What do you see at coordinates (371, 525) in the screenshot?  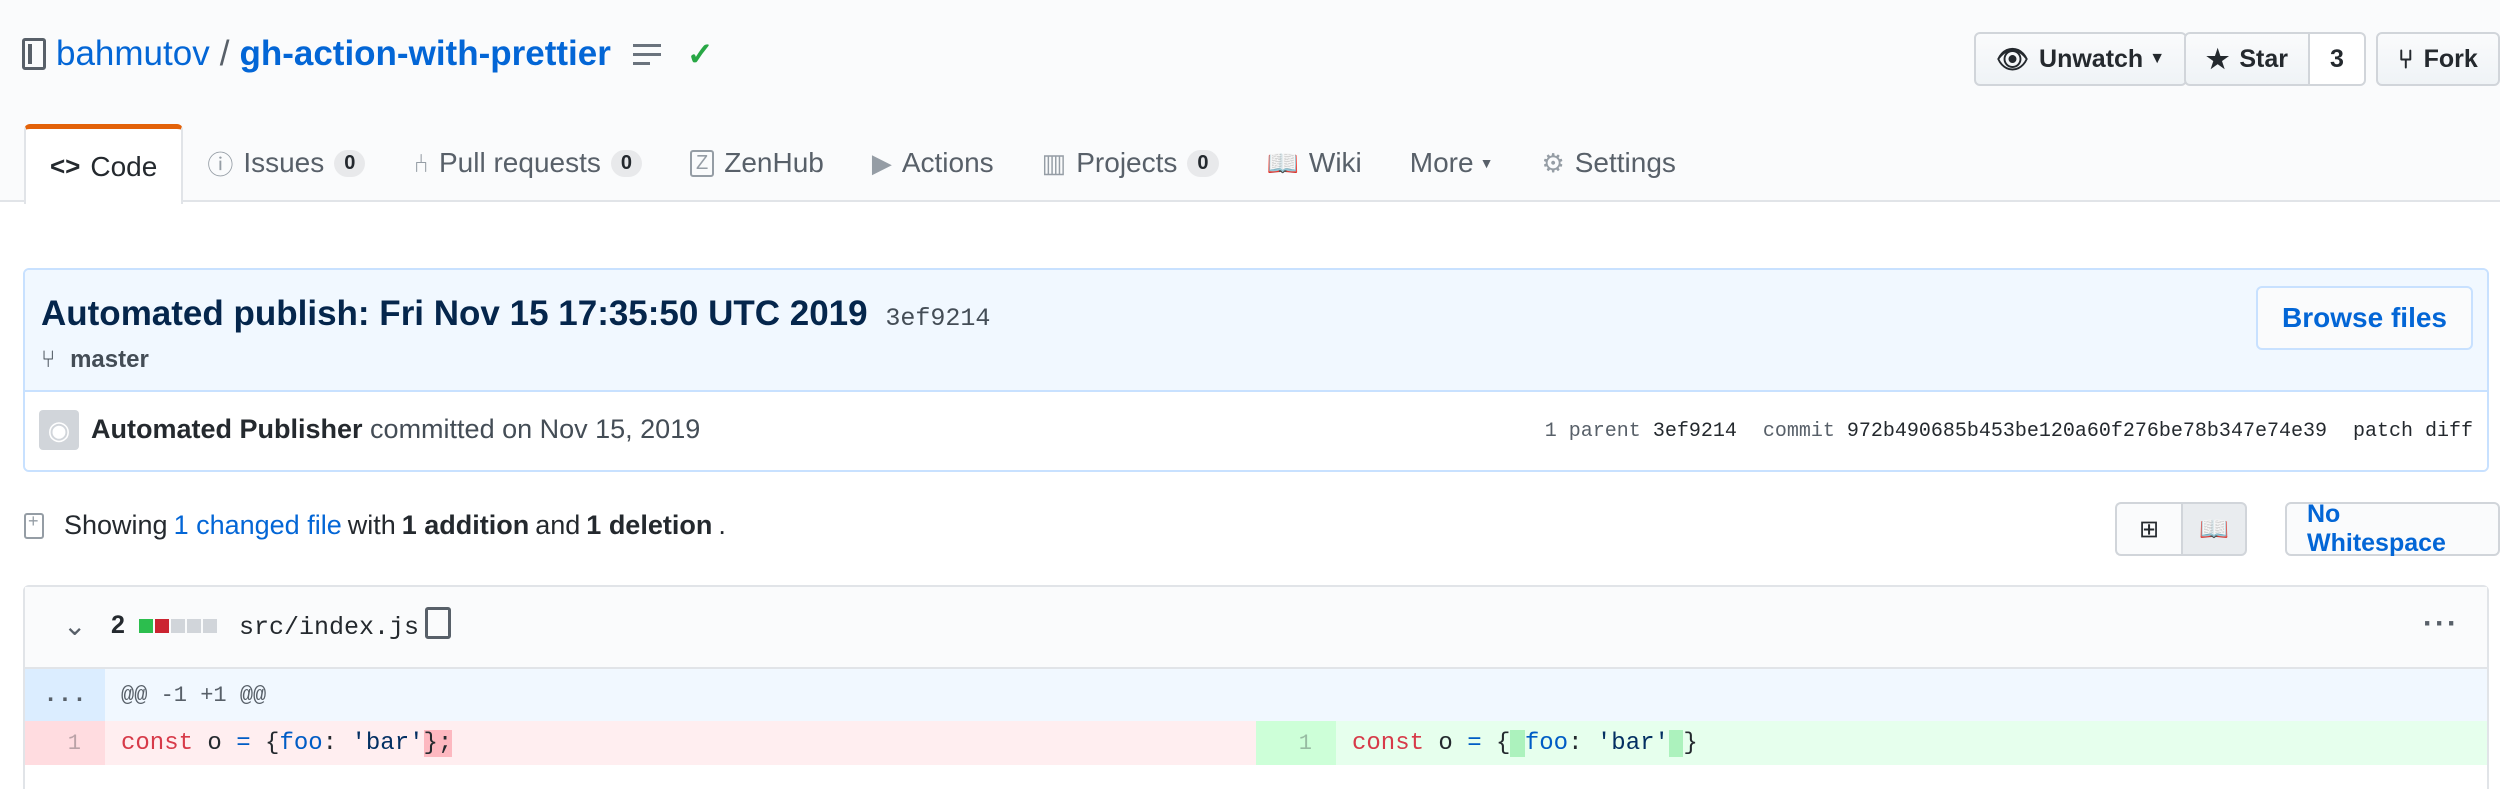 I see `with-text: with` at bounding box center [371, 525].